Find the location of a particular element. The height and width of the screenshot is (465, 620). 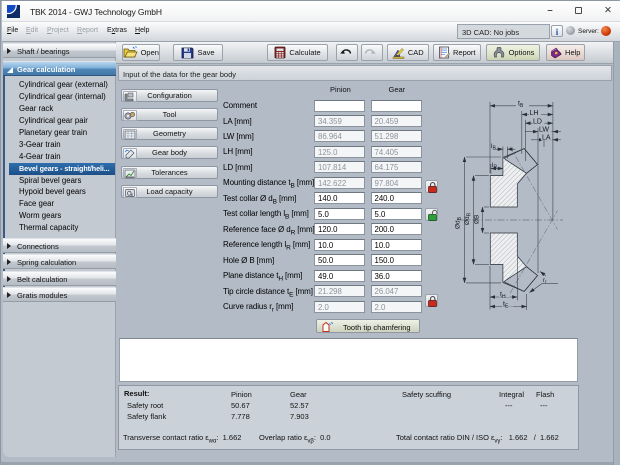

svg-text: LD is located at coordinates (537, 122).